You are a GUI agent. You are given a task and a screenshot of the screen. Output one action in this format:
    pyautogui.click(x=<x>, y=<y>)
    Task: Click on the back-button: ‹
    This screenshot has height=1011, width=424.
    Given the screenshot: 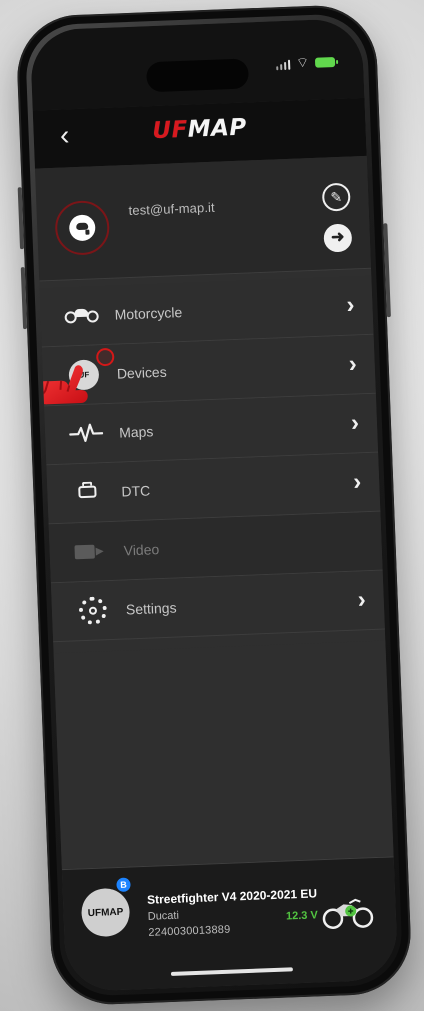 What is the action you would take?
    pyautogui.click(x=64, y=134)
    